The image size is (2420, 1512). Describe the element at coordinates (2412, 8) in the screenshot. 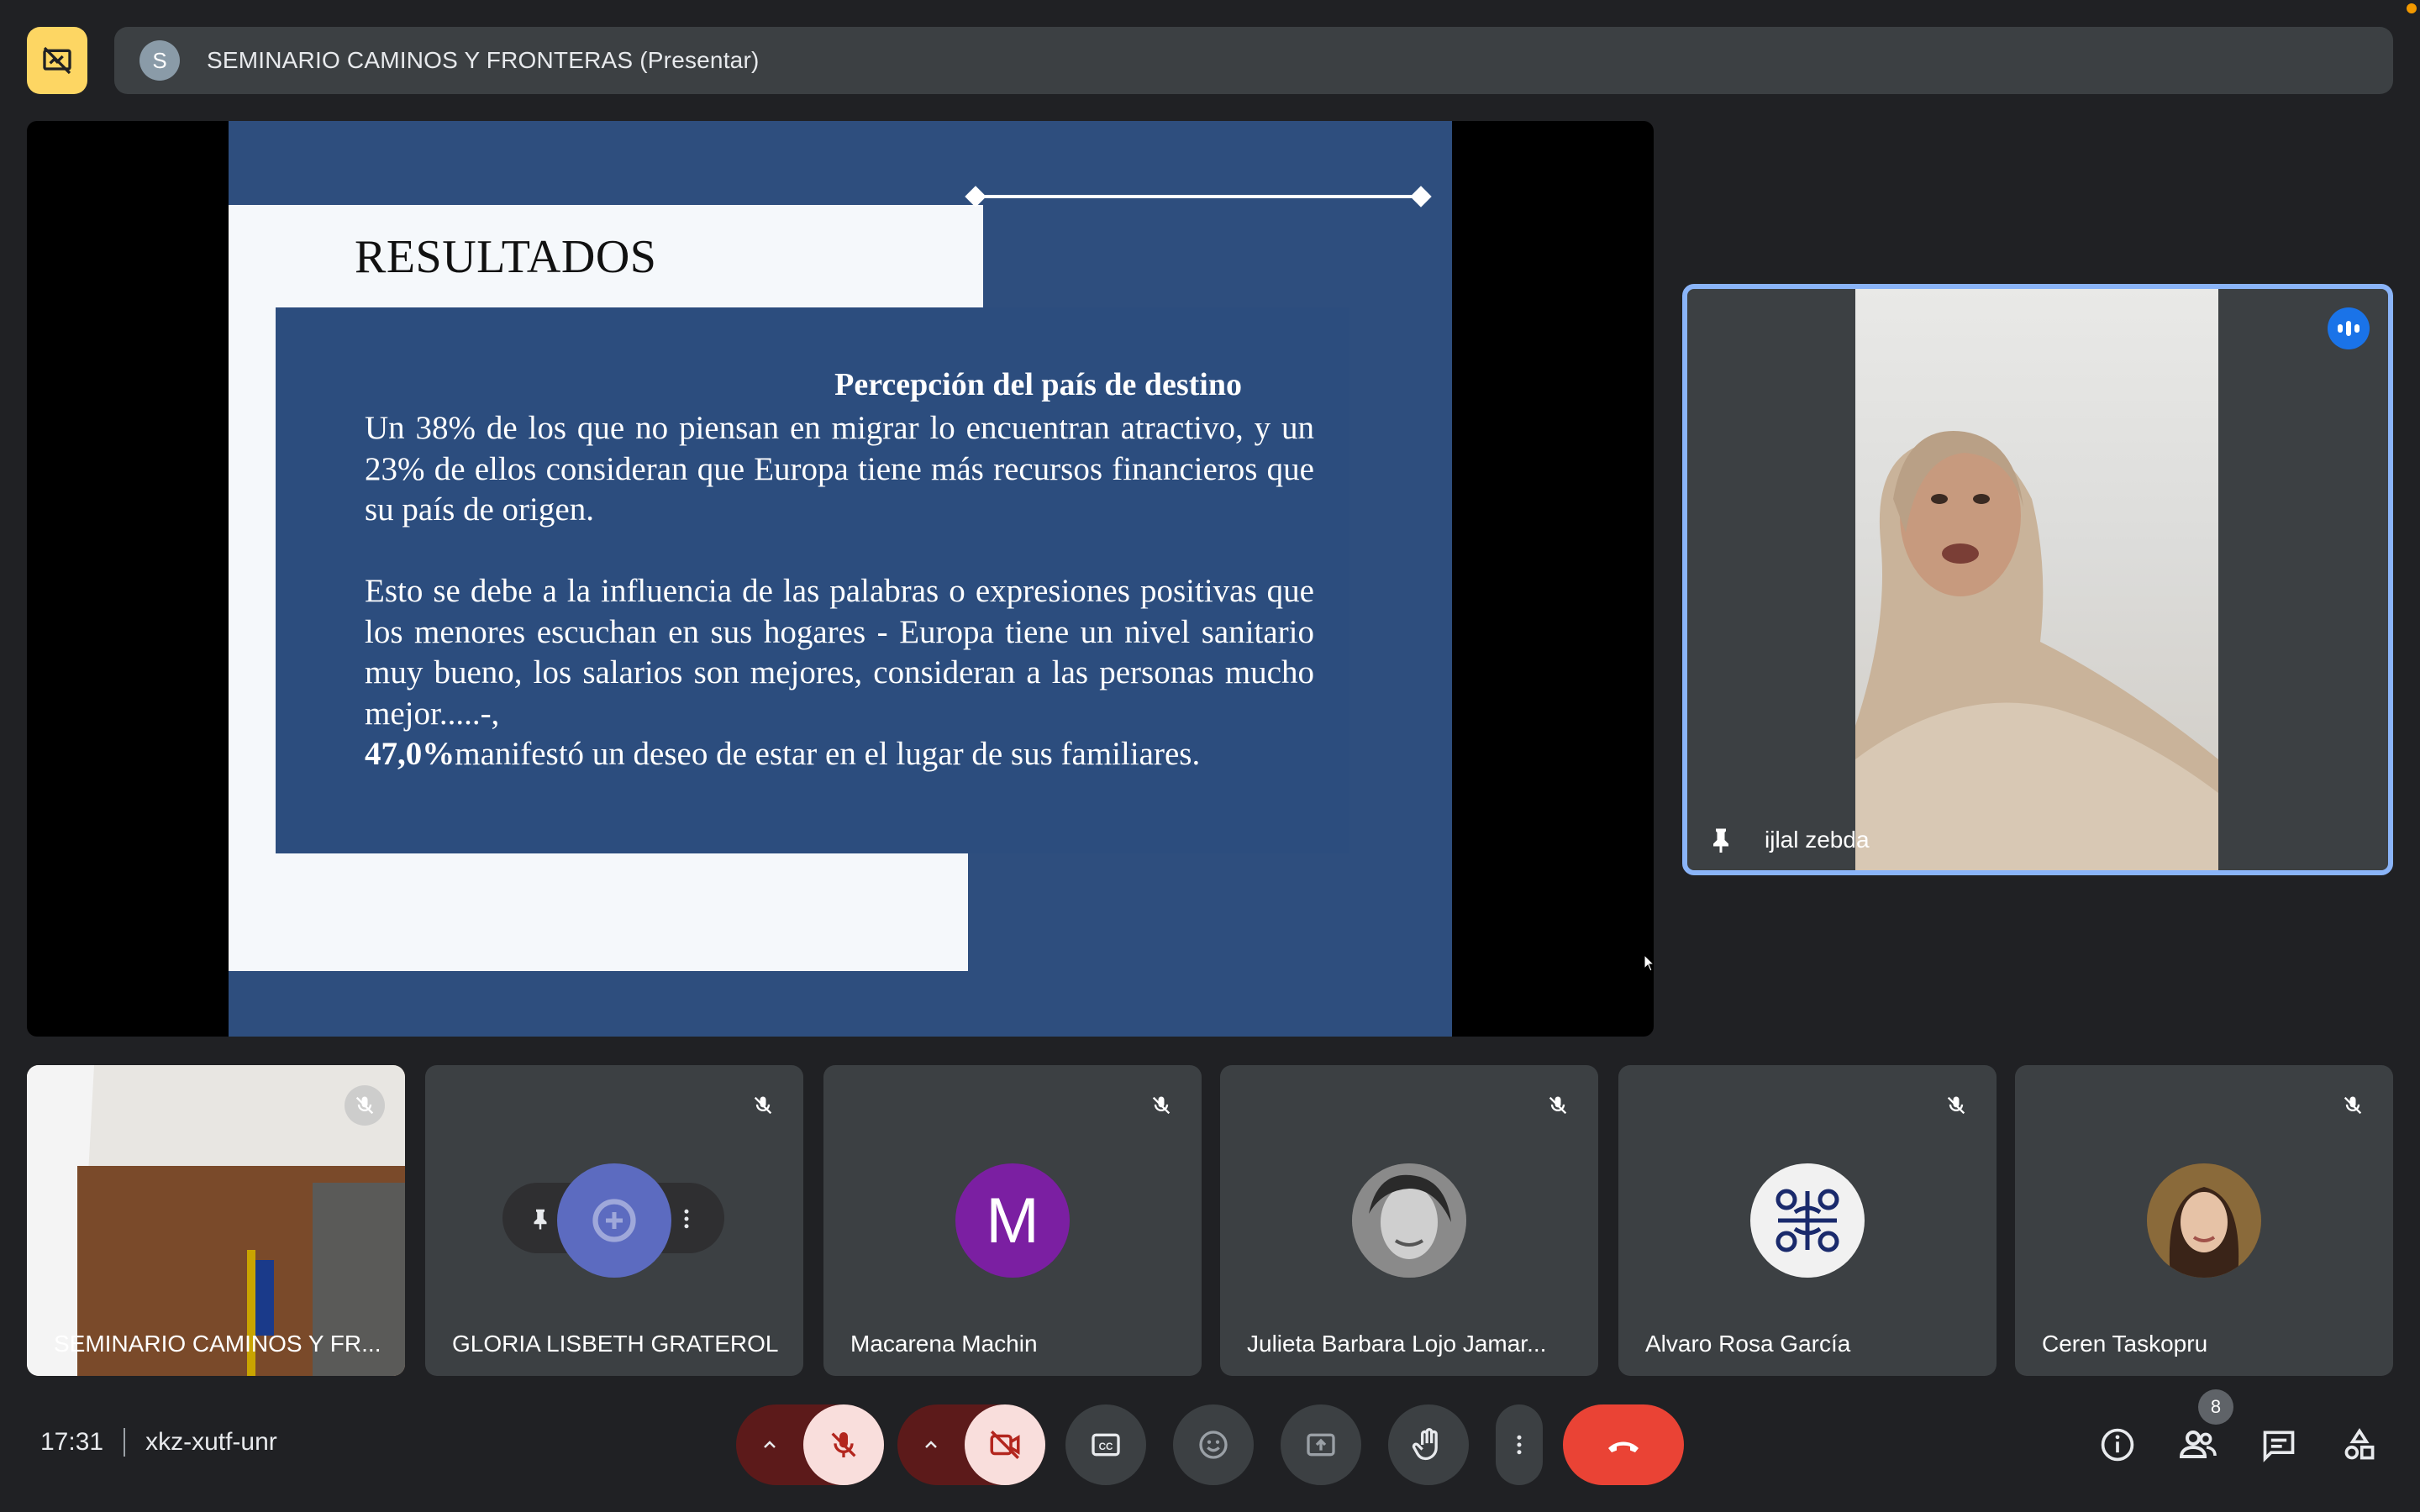

I see `recording-indicator-icon` at that location.